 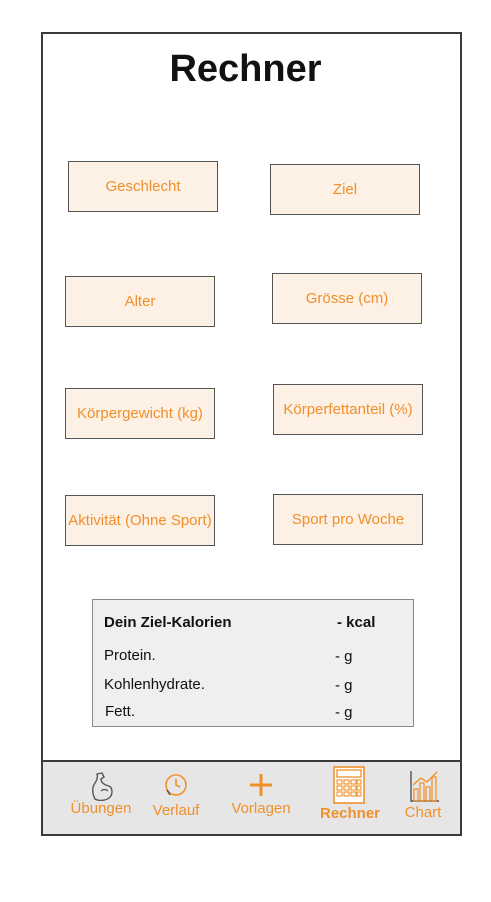 I want to click on plus-icon, so click(x=261, y=785).